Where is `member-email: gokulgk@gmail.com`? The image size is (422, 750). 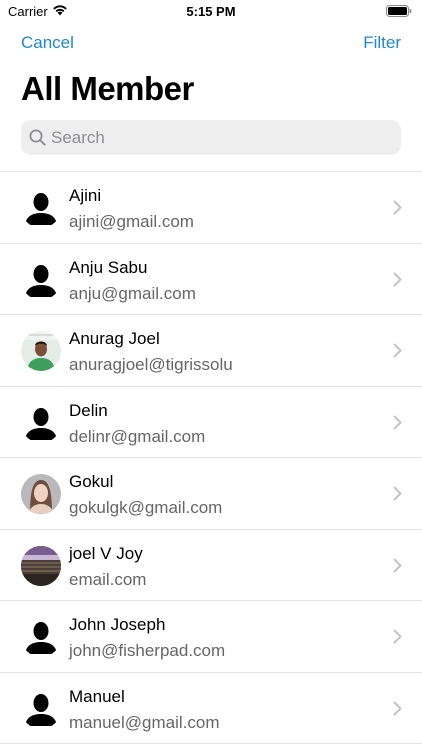 member-email: gokulgk@gmail.com is located at coordinates (146, 507).